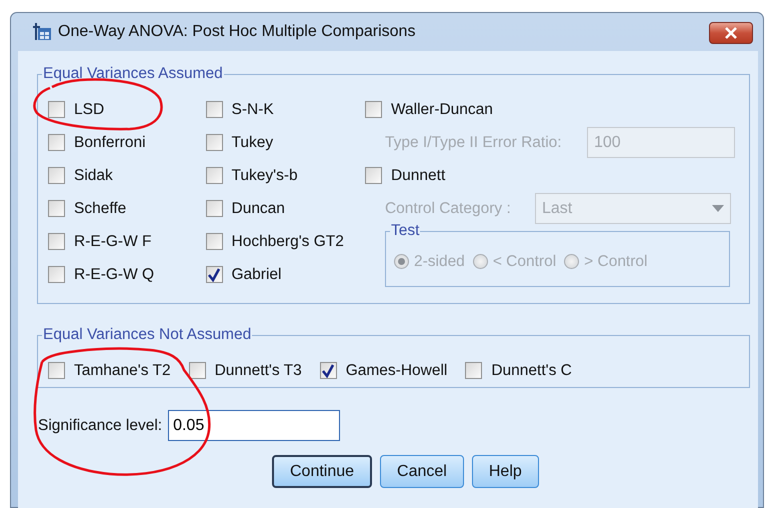  Describe the element at coordinates (531, 370) in the screenshot. I see `checkbox-label: Dunnett's C` at that location.